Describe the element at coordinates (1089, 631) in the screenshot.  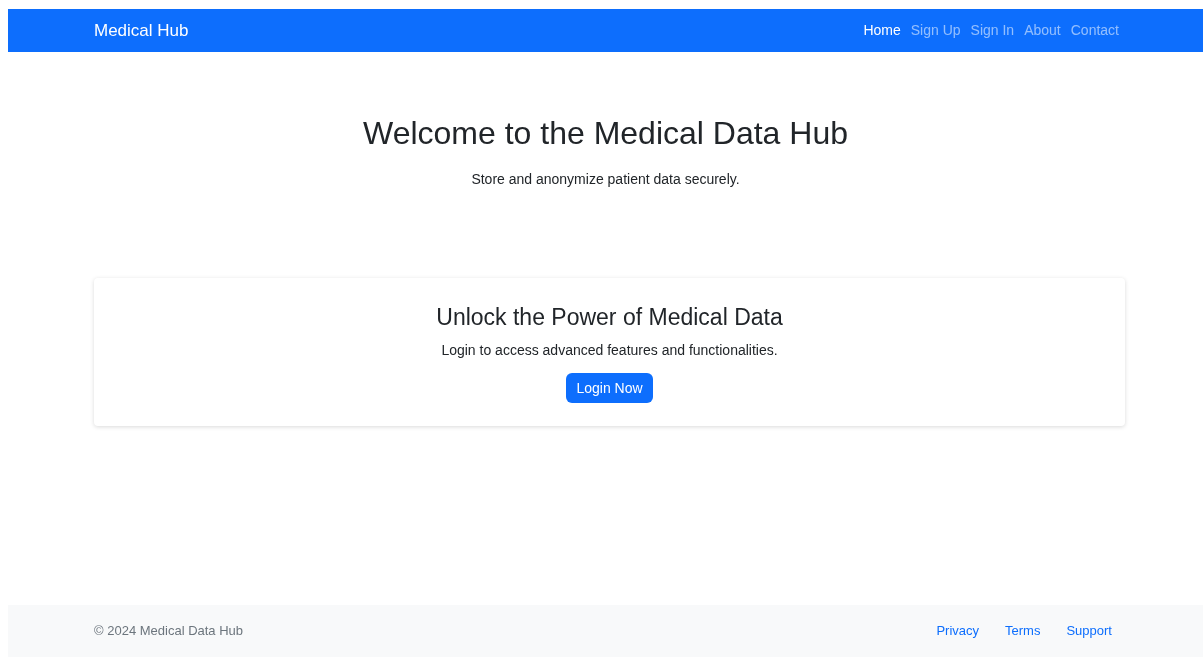
I see `footer-link: Support` at that location.